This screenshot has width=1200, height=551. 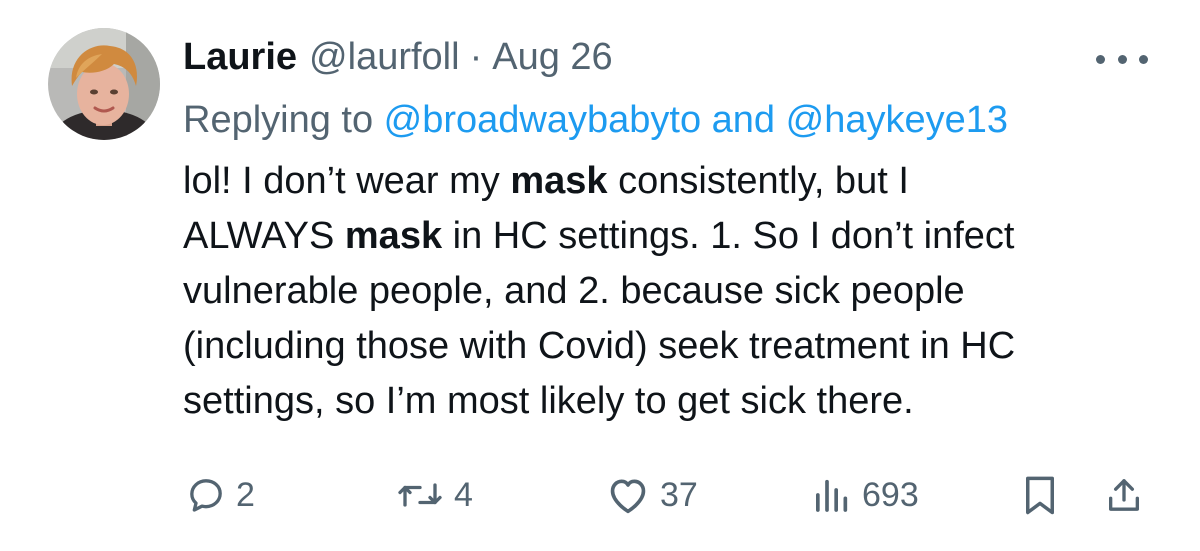 I want to click on views-icon, so click(x=832, y=495).